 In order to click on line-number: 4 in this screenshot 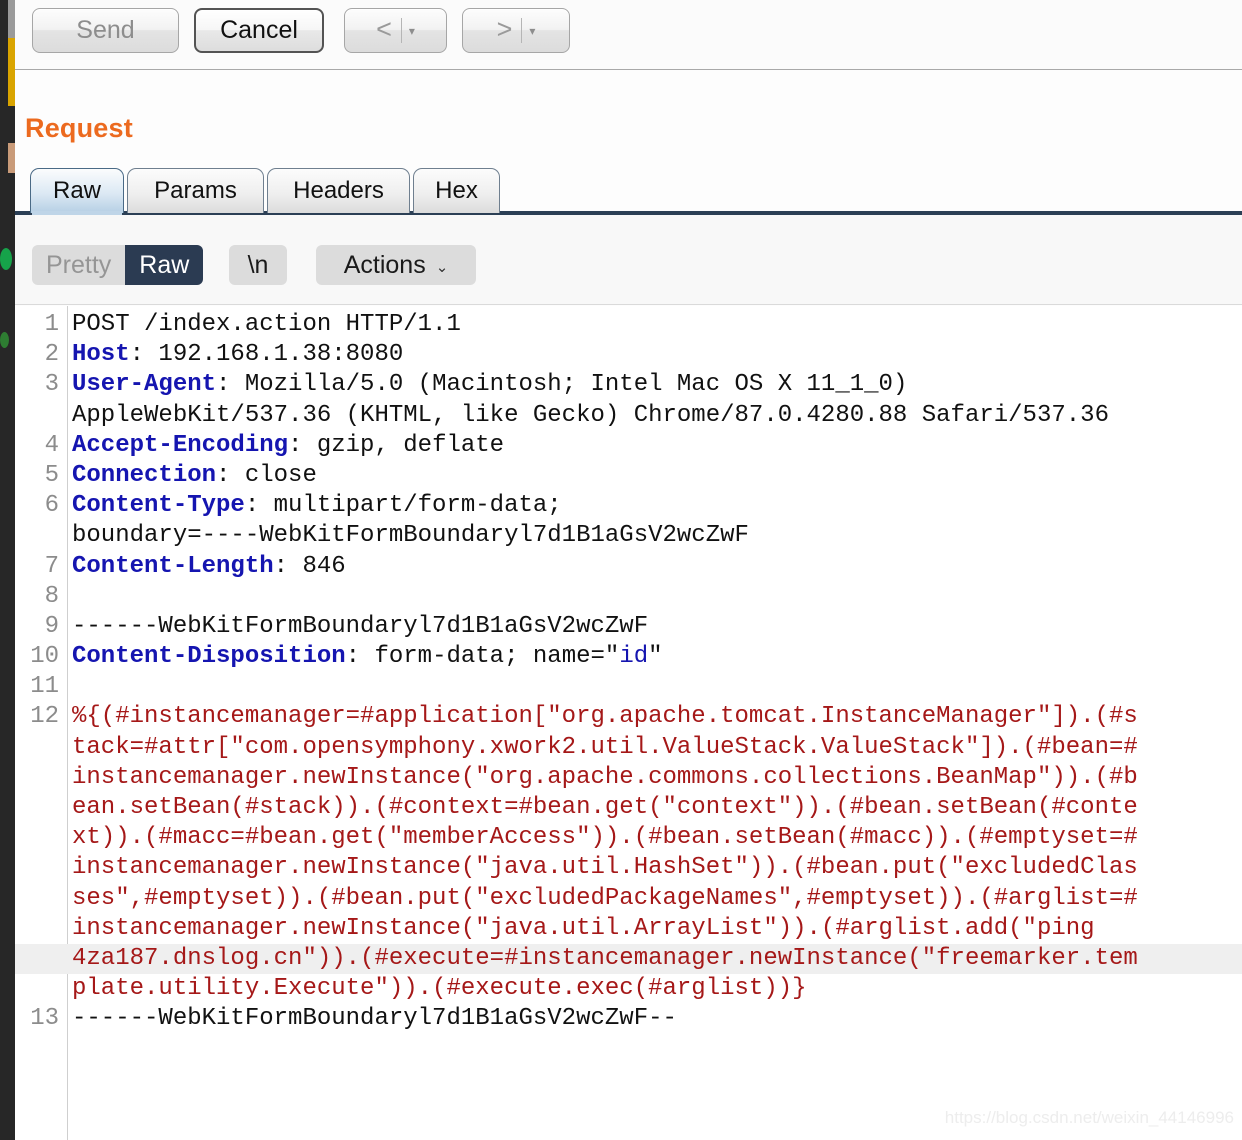, I will do `click(51, 445)`.